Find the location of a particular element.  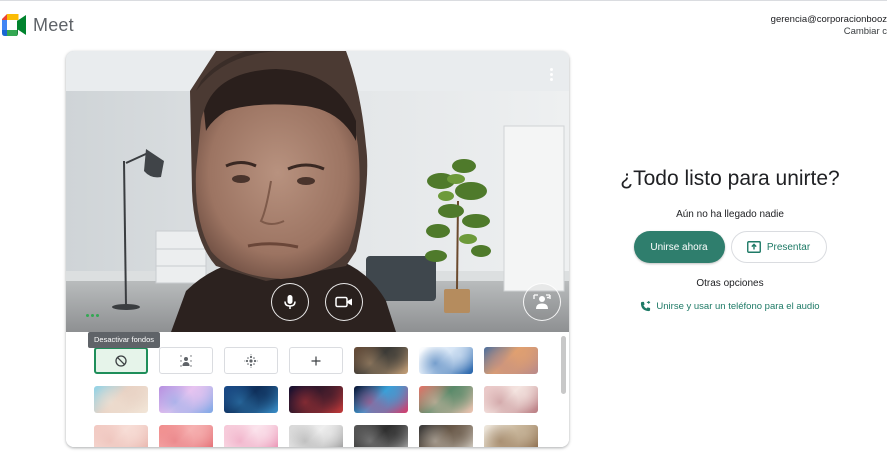

bg-room-tile is located at coordinates (446, 436).